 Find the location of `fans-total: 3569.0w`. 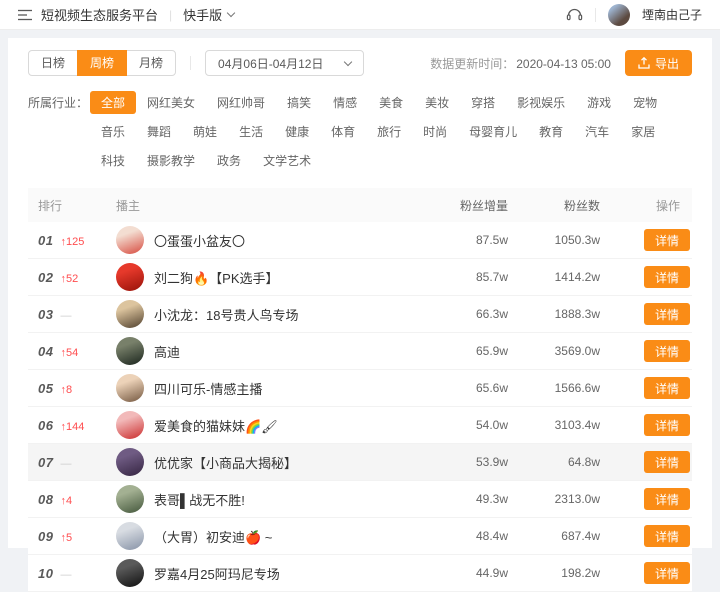

fans-total: 3569.0w is located at coordinates (577, 351).